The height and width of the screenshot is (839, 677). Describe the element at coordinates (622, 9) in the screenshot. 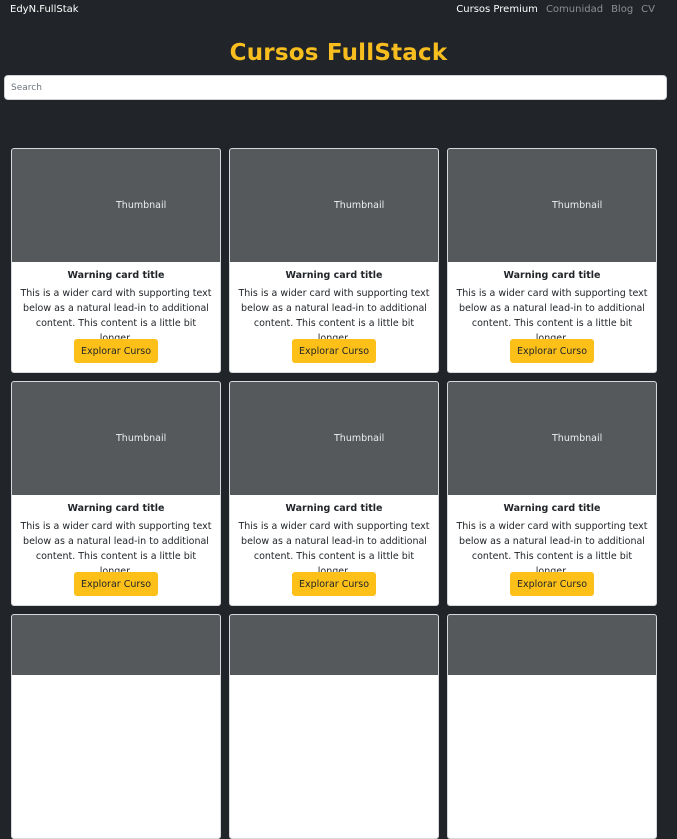

I see `nav-link-blog: Blog` at that location.